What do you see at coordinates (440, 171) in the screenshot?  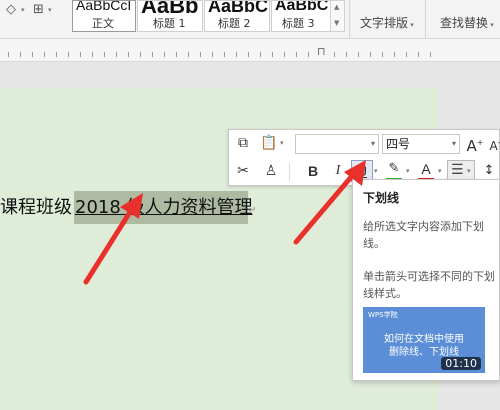 I see `font-color-dropdown-icon: ▾` at bounding box center [440, 171].